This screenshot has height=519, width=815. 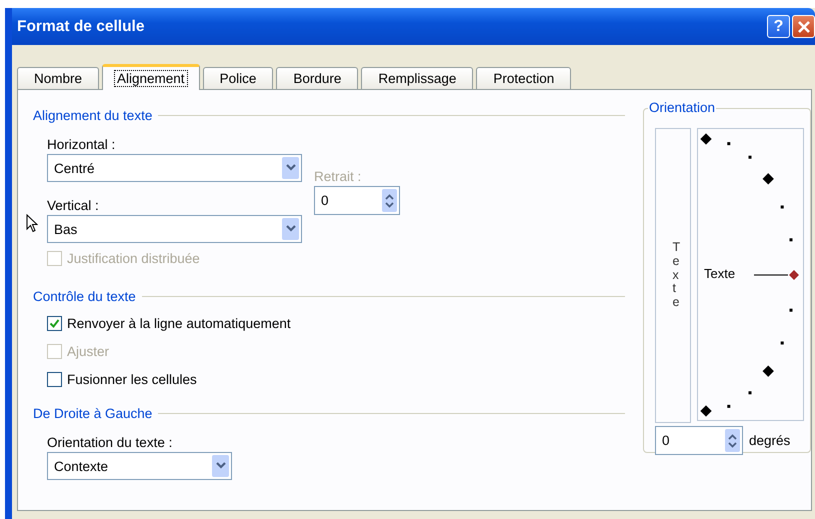 What do you see at coordinates (169, 323) in the screenshot?
I see `checkbox: Renvoyer à la ligne automatiquement` at bounding box center [169, 323].